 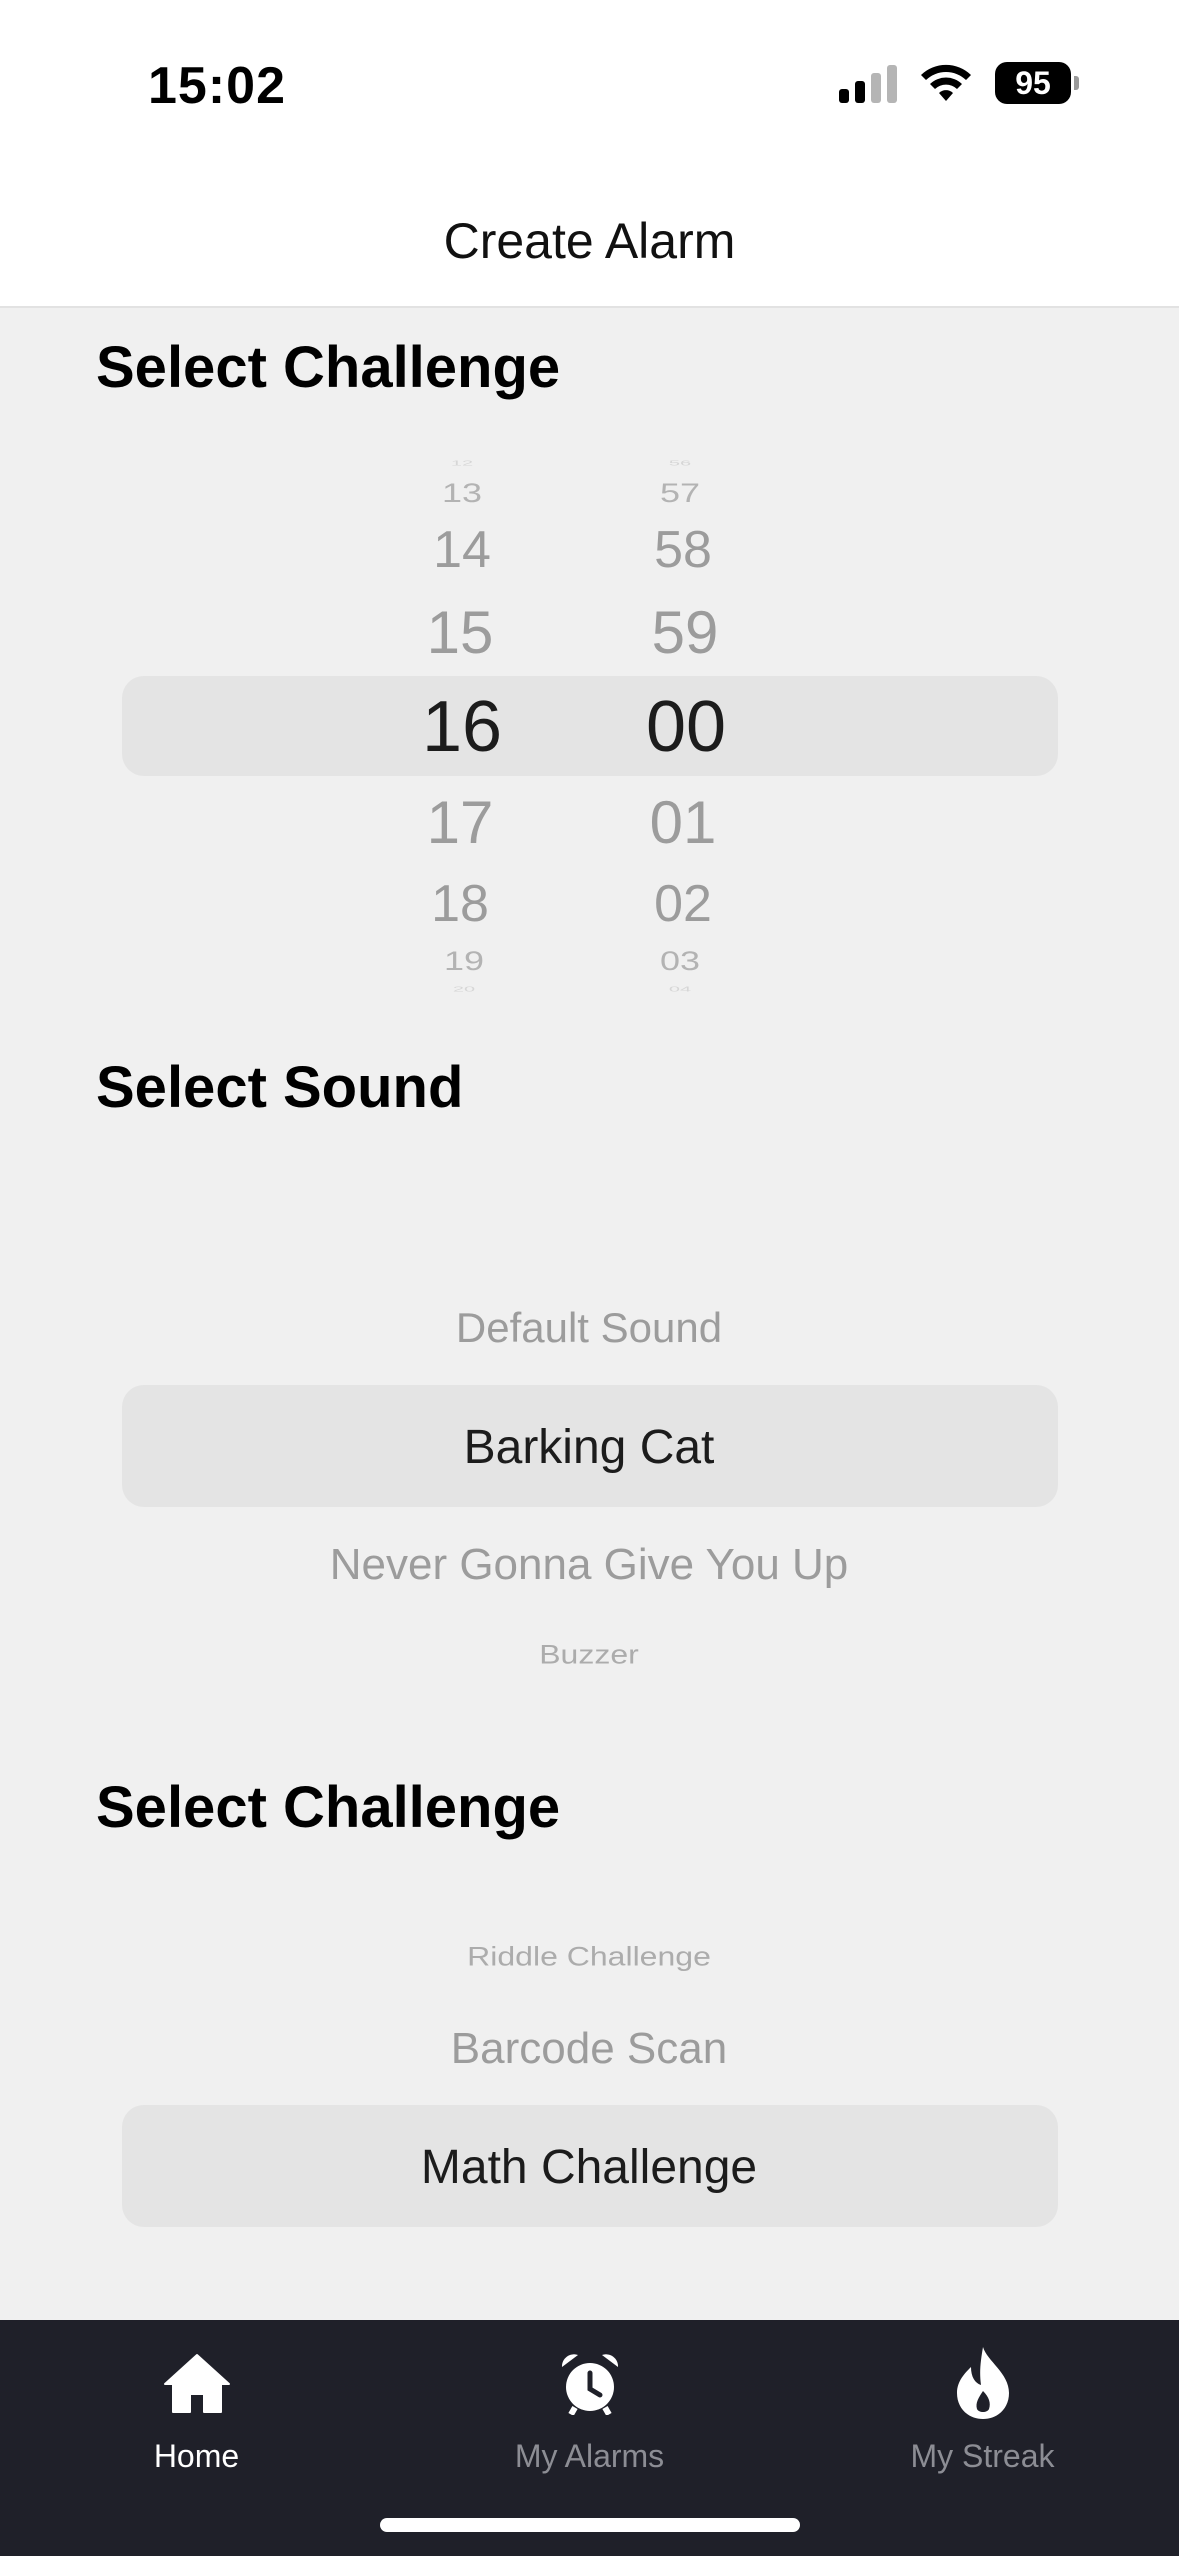 What do you see at coordinates (590, 726) in the screenshot?
I see `time-picker-highlight` at bounding box center [590, 726].